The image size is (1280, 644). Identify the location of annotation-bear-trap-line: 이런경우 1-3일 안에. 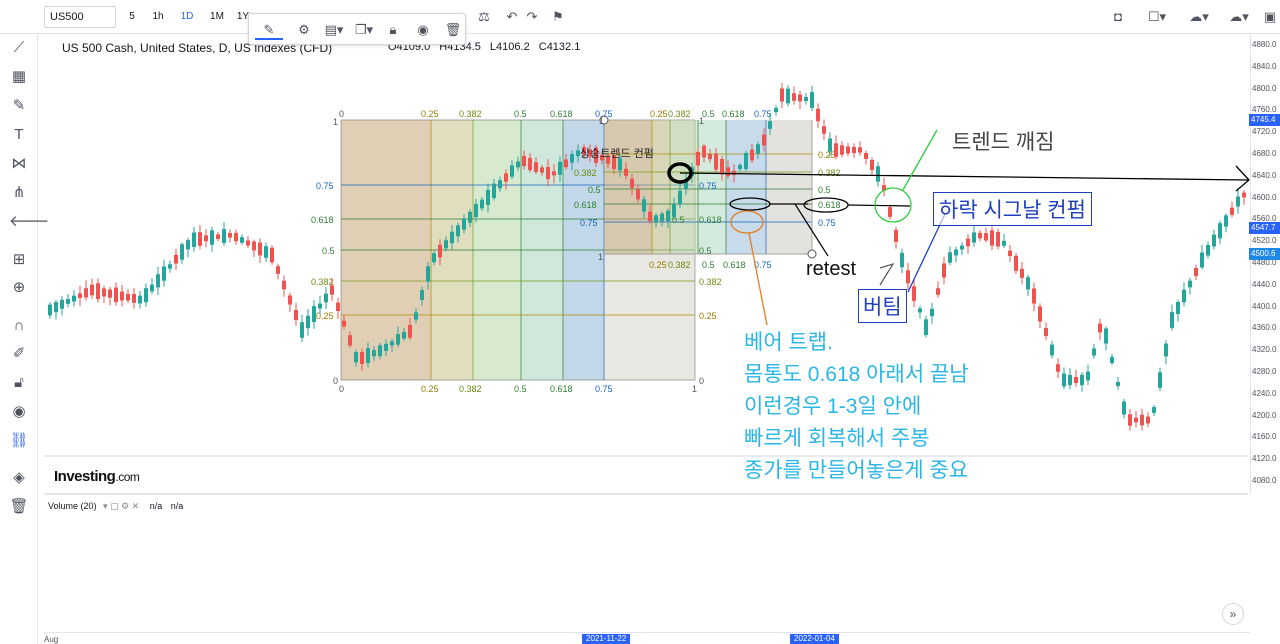
(894, 407).